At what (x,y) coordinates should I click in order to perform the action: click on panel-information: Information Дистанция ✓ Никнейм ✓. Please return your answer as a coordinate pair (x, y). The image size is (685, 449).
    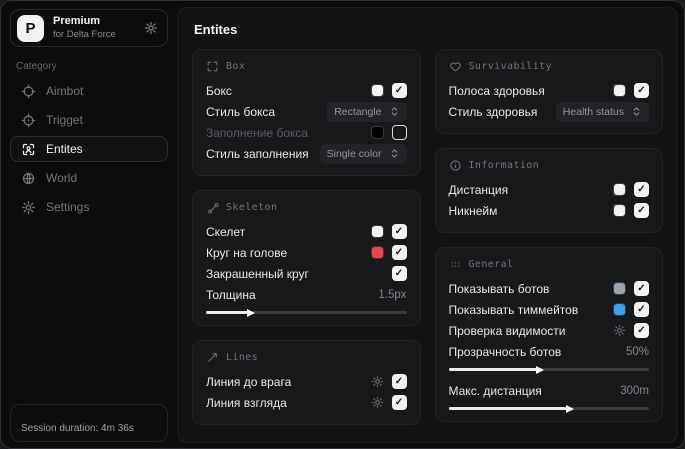
    Looking at the image, I should click on (548, 190).